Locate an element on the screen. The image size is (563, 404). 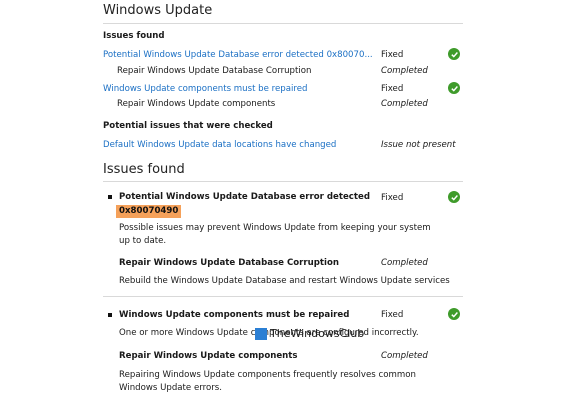
details-divider is located at coordinates (283, 181).